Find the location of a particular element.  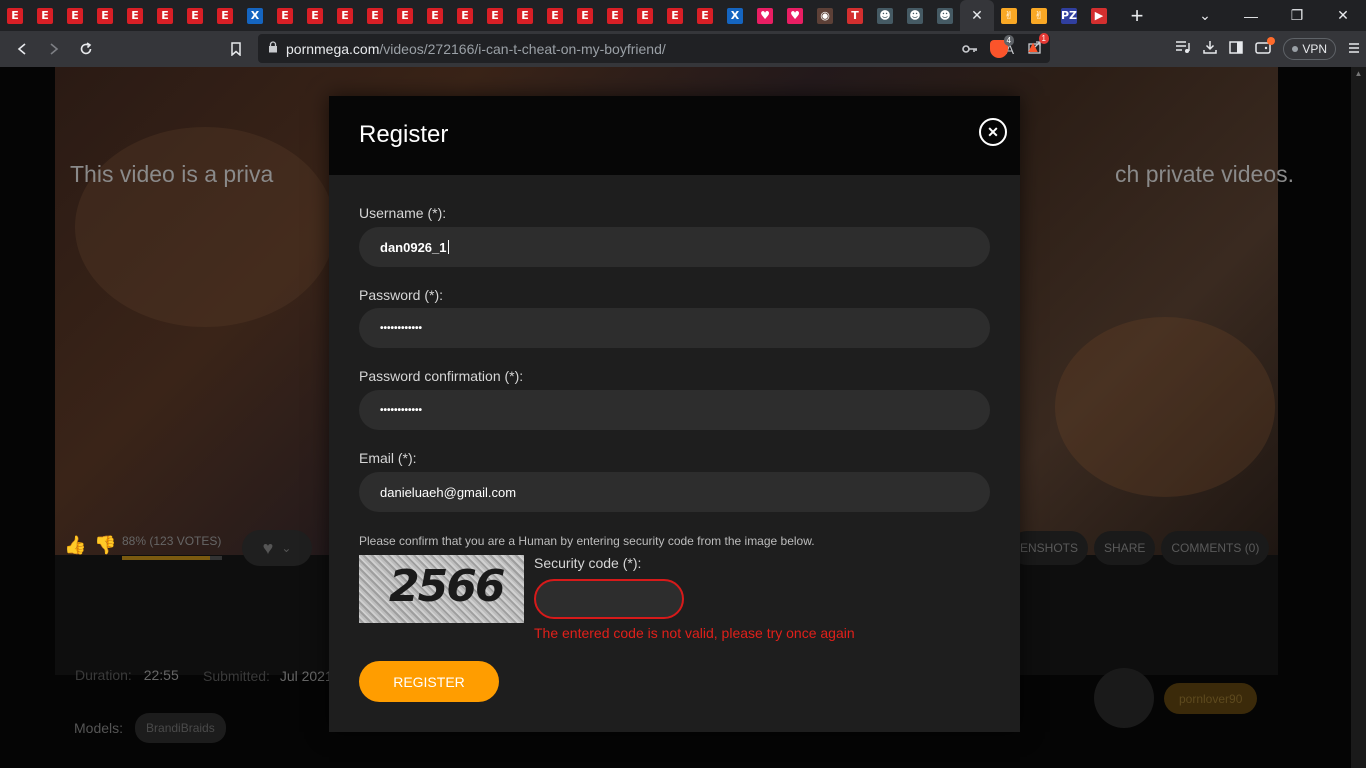

browser-tab-1: E is located at coordinates (45, 15).